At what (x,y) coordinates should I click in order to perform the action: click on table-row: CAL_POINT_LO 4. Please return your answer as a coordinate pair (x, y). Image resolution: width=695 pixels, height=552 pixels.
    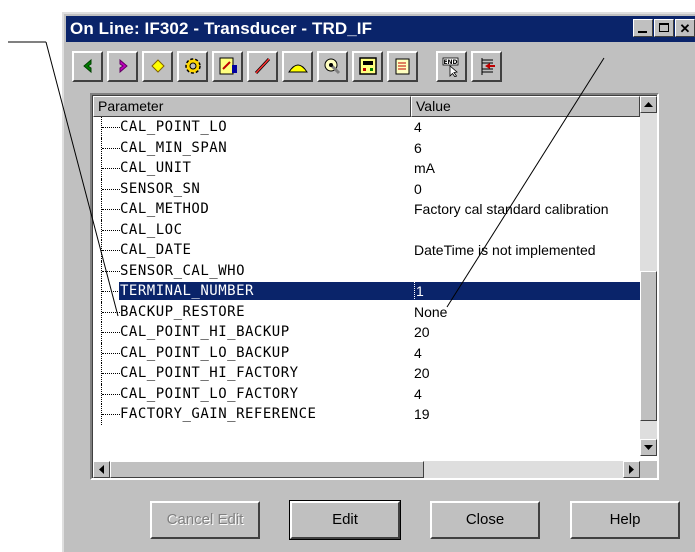
    Looking at the image, I should click on (366, 127).